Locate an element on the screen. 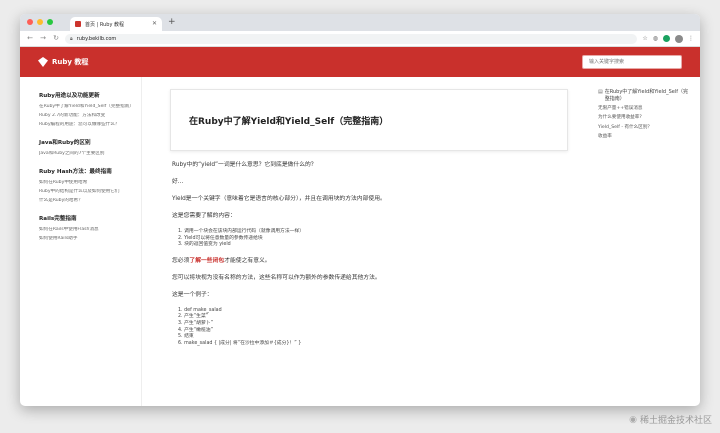 This screenshot has height=433, width=720. toc-item: 收益率 is located at coordinates (644, 137).